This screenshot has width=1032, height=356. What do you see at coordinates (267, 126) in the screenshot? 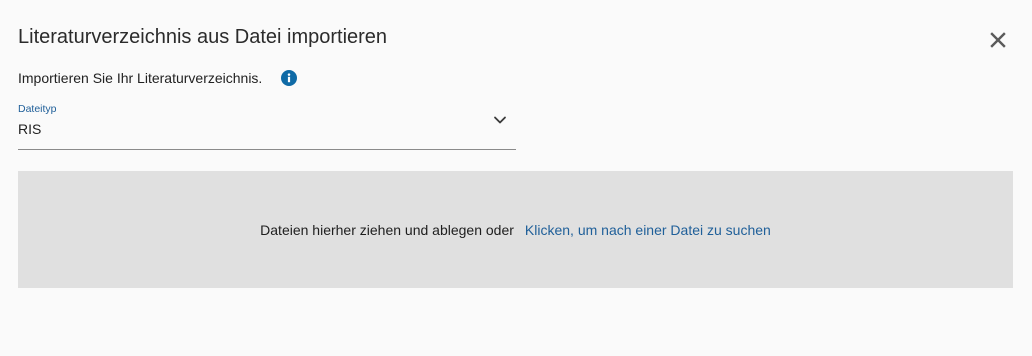
I see `file-type-select: Dateityp RIS` at bounding box center [267, 126].